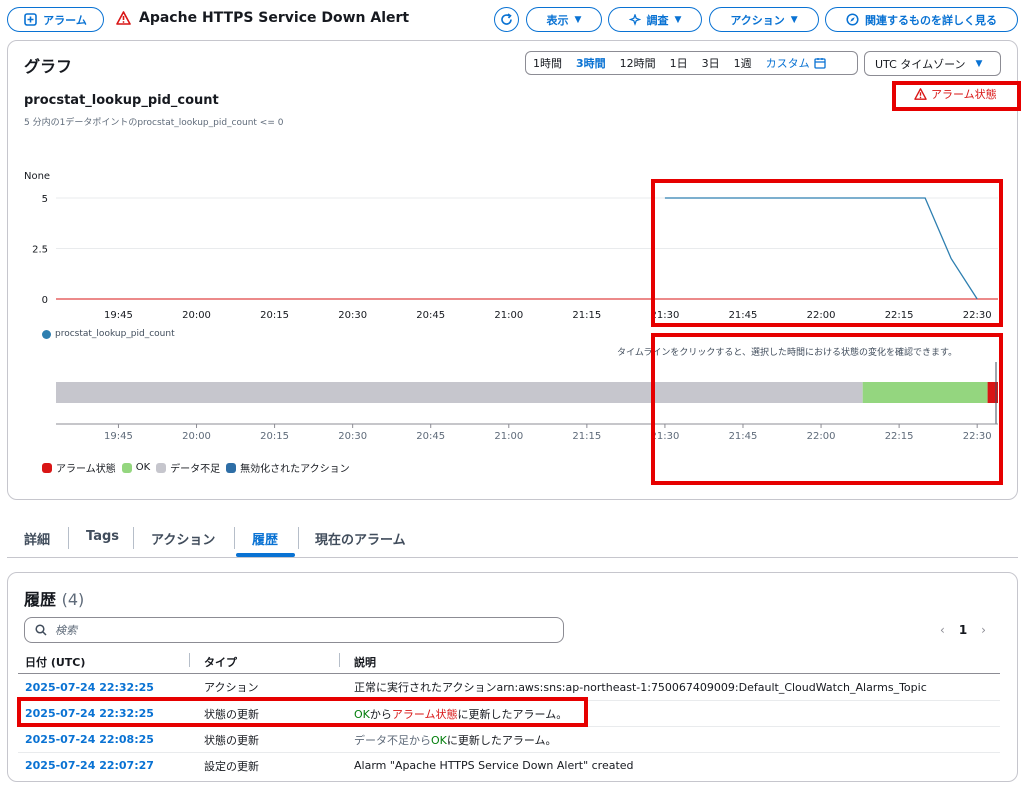 The height and width of the screenshot is (787, 1025). I want to click on legend-insufficient: データ不足, so click(188, 467).